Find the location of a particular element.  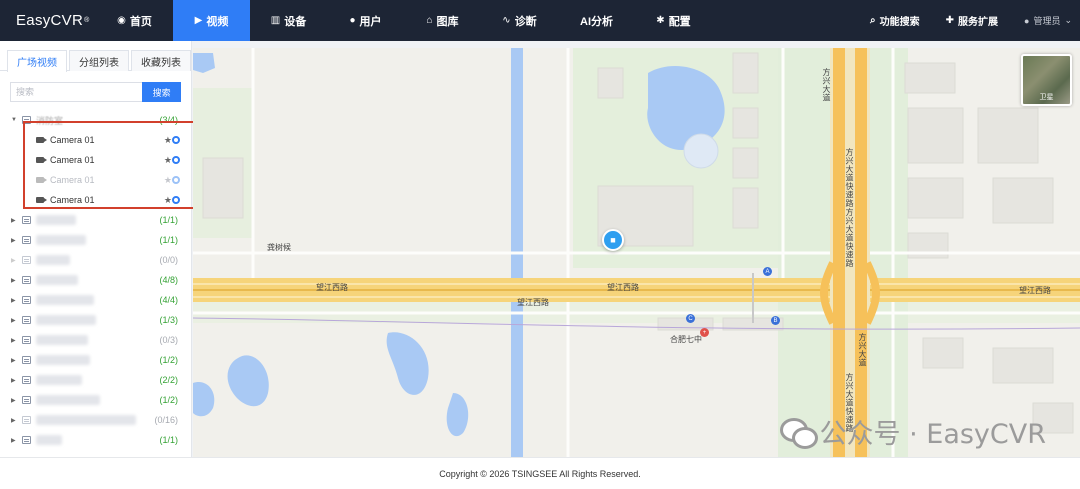

right-nav: ⌕ 功能搜索 ✚ 服务扩展 ● 管理员 ⌄ is located at coordinates (975, 20).